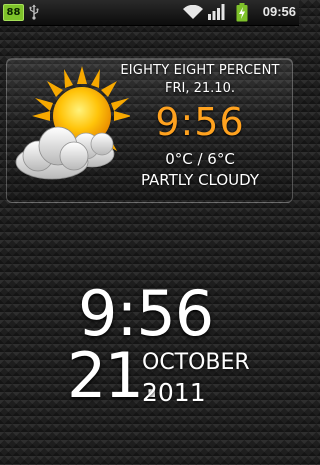 The width and height of the screenshot is (320, 465). What do you see at coordinates (13, 12) in the screenshot?
I see `notification-badge: 88` at bounding box center [13, 12].